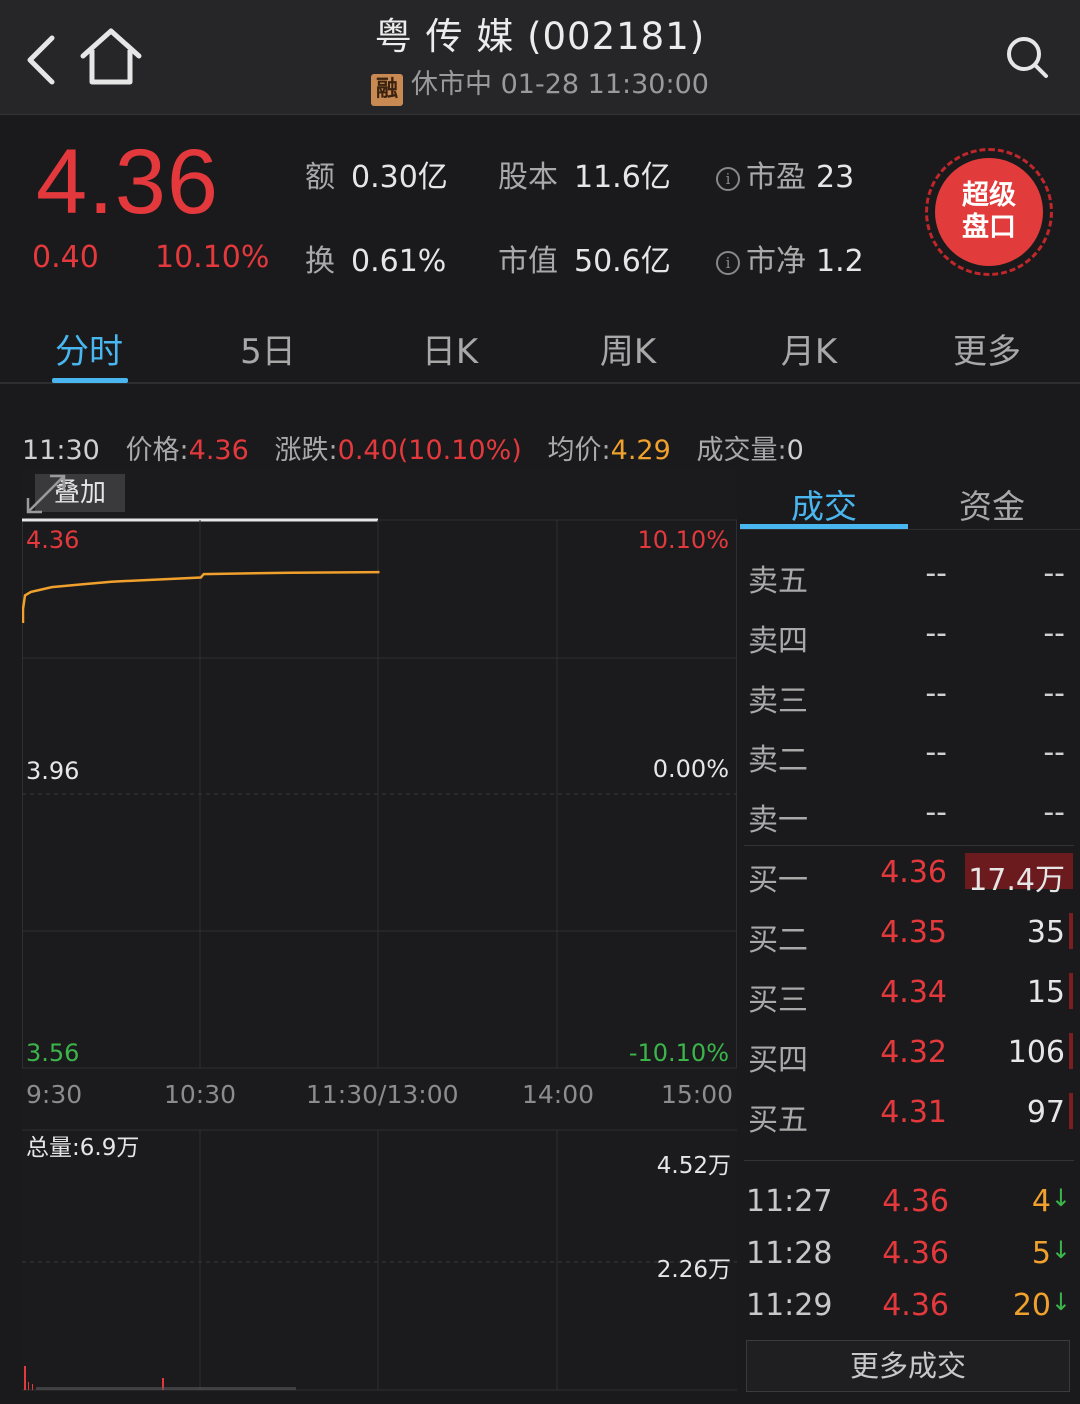  I want to click on stat-pe-value: 23, so click(835, 177).